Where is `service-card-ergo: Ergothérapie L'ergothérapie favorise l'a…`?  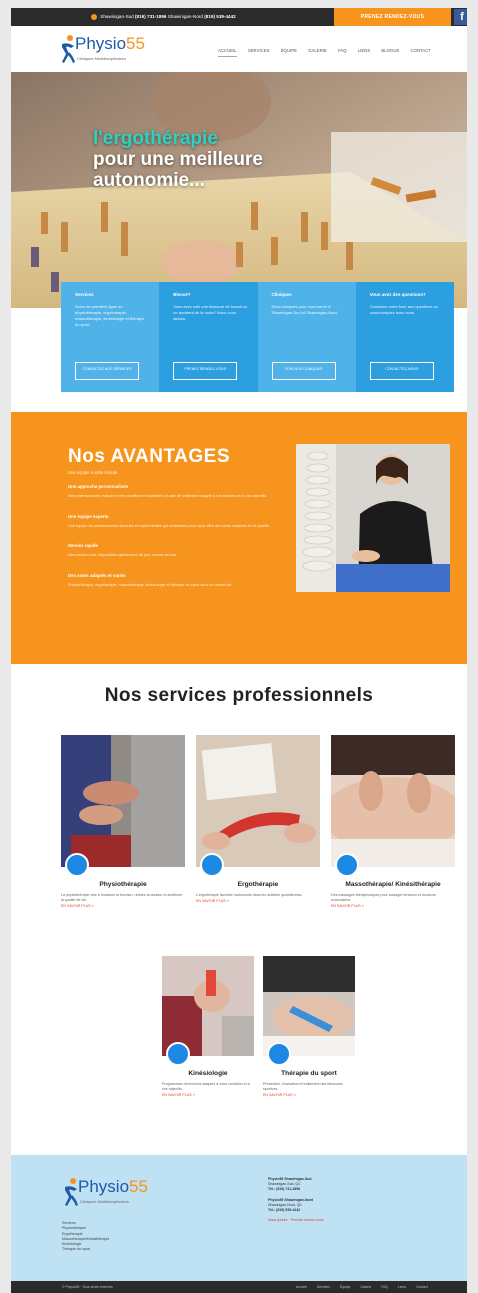
service-card-ergo: Ergothérapie L'ergothérapie favorise l'a… is located at coordinates (258, 819).